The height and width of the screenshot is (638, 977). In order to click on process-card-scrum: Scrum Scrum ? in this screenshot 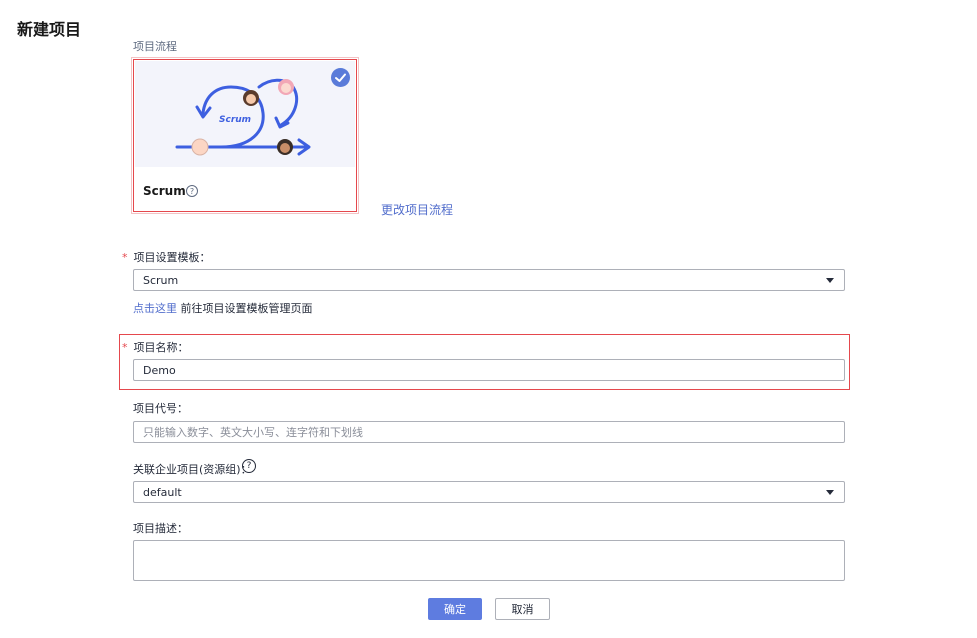, I will do `click(245, 135)`.